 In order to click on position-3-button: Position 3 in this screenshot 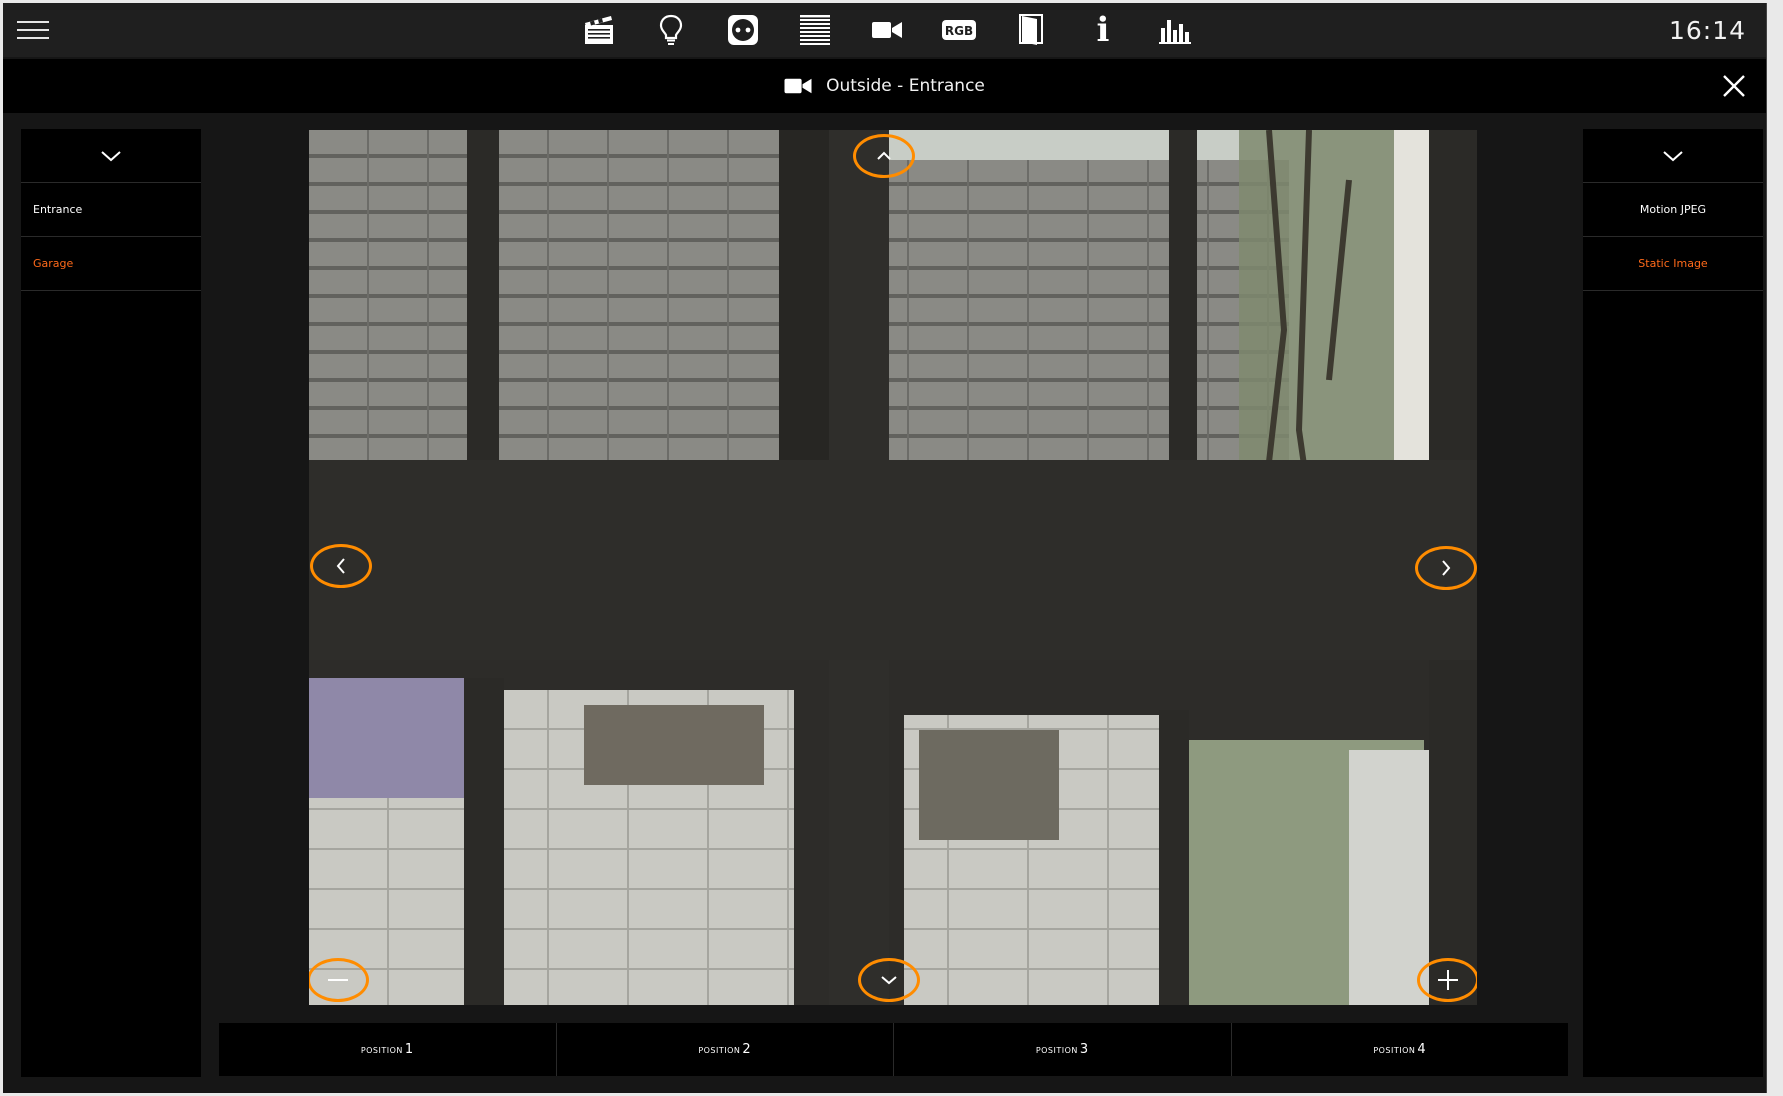, I will do `click(1063, 1049)`.